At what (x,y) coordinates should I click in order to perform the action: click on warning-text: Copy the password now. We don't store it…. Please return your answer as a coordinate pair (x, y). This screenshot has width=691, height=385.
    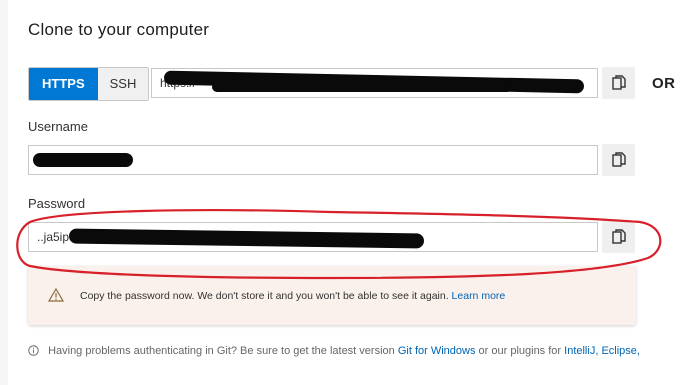
    Looking at the image, I should click on (264, 296).